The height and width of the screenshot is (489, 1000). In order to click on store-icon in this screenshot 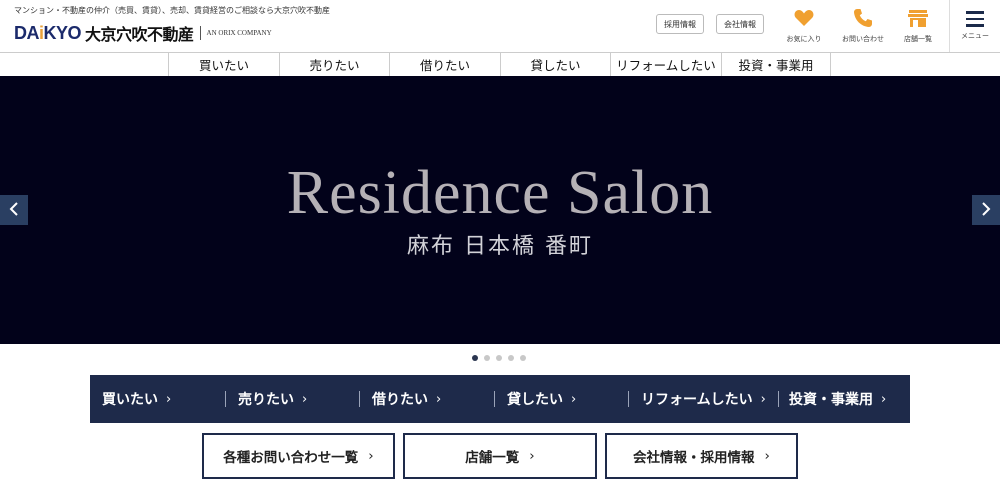, I will do `click(918, 18)`.